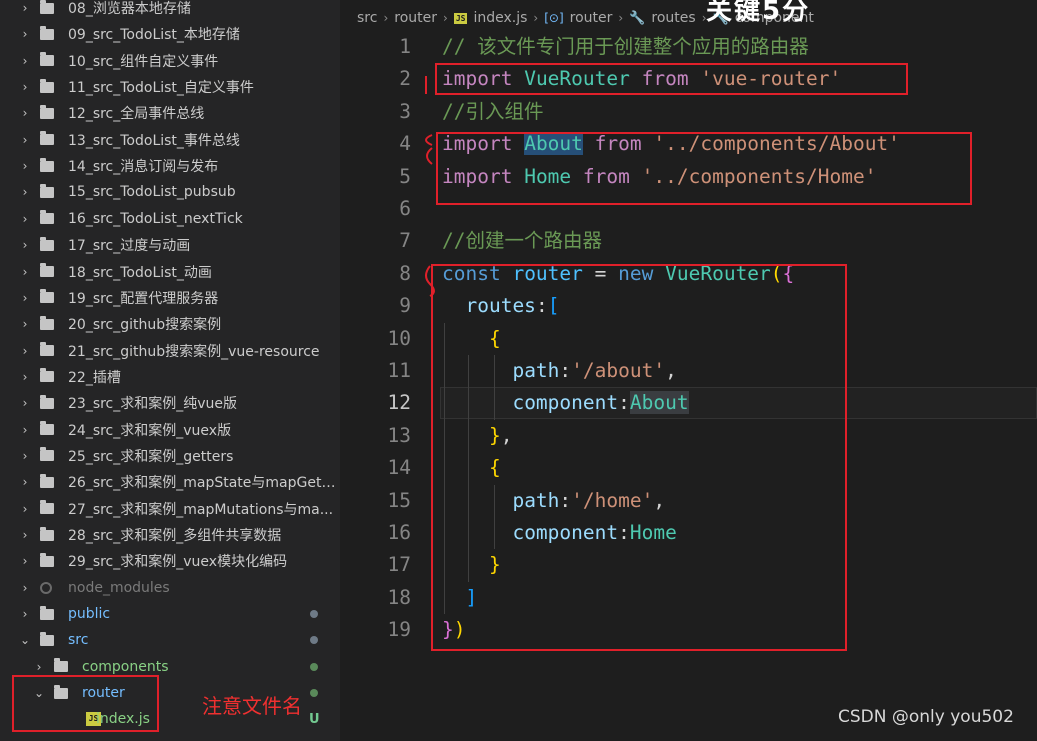  I want to click on tree-item: › 21_src_github搜索案例_vue-resource, so click(170, 351).